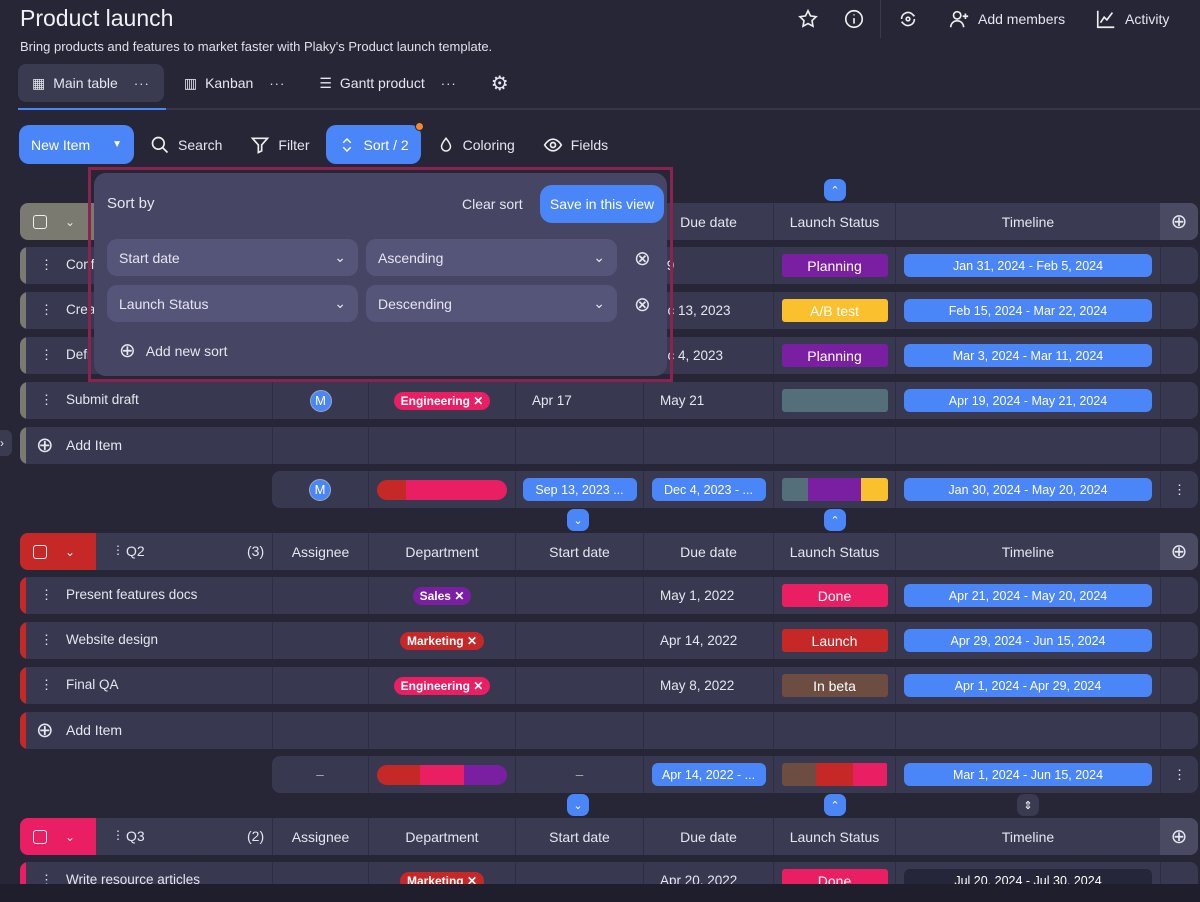  I want to click on expand-sidebar-chevron-icon: ›, so click(6, 443).